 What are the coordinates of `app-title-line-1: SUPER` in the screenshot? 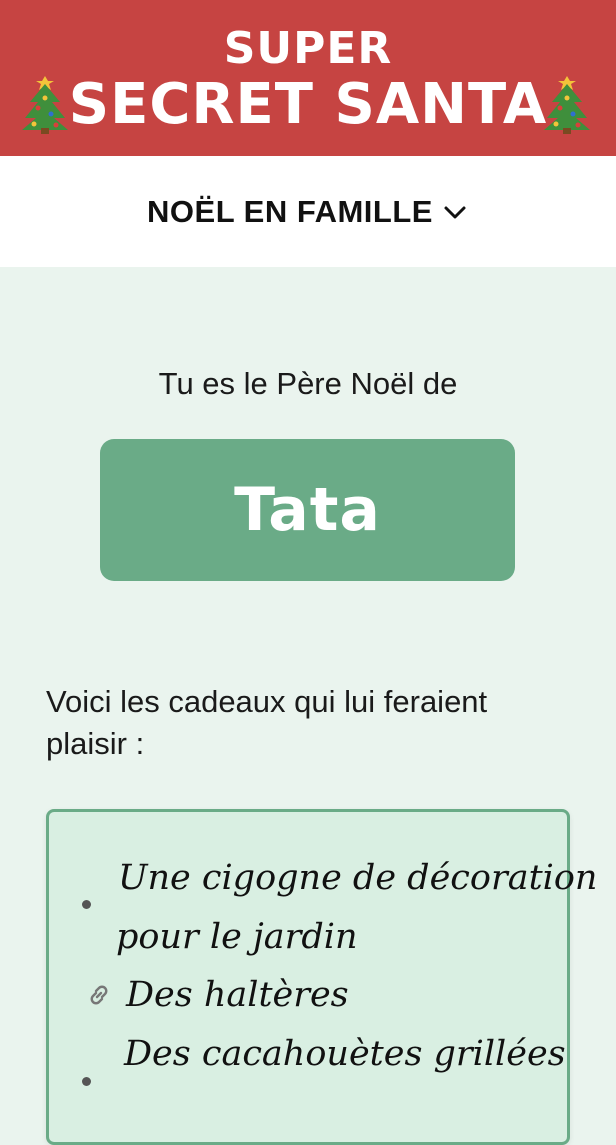 It's located at (308, 48).